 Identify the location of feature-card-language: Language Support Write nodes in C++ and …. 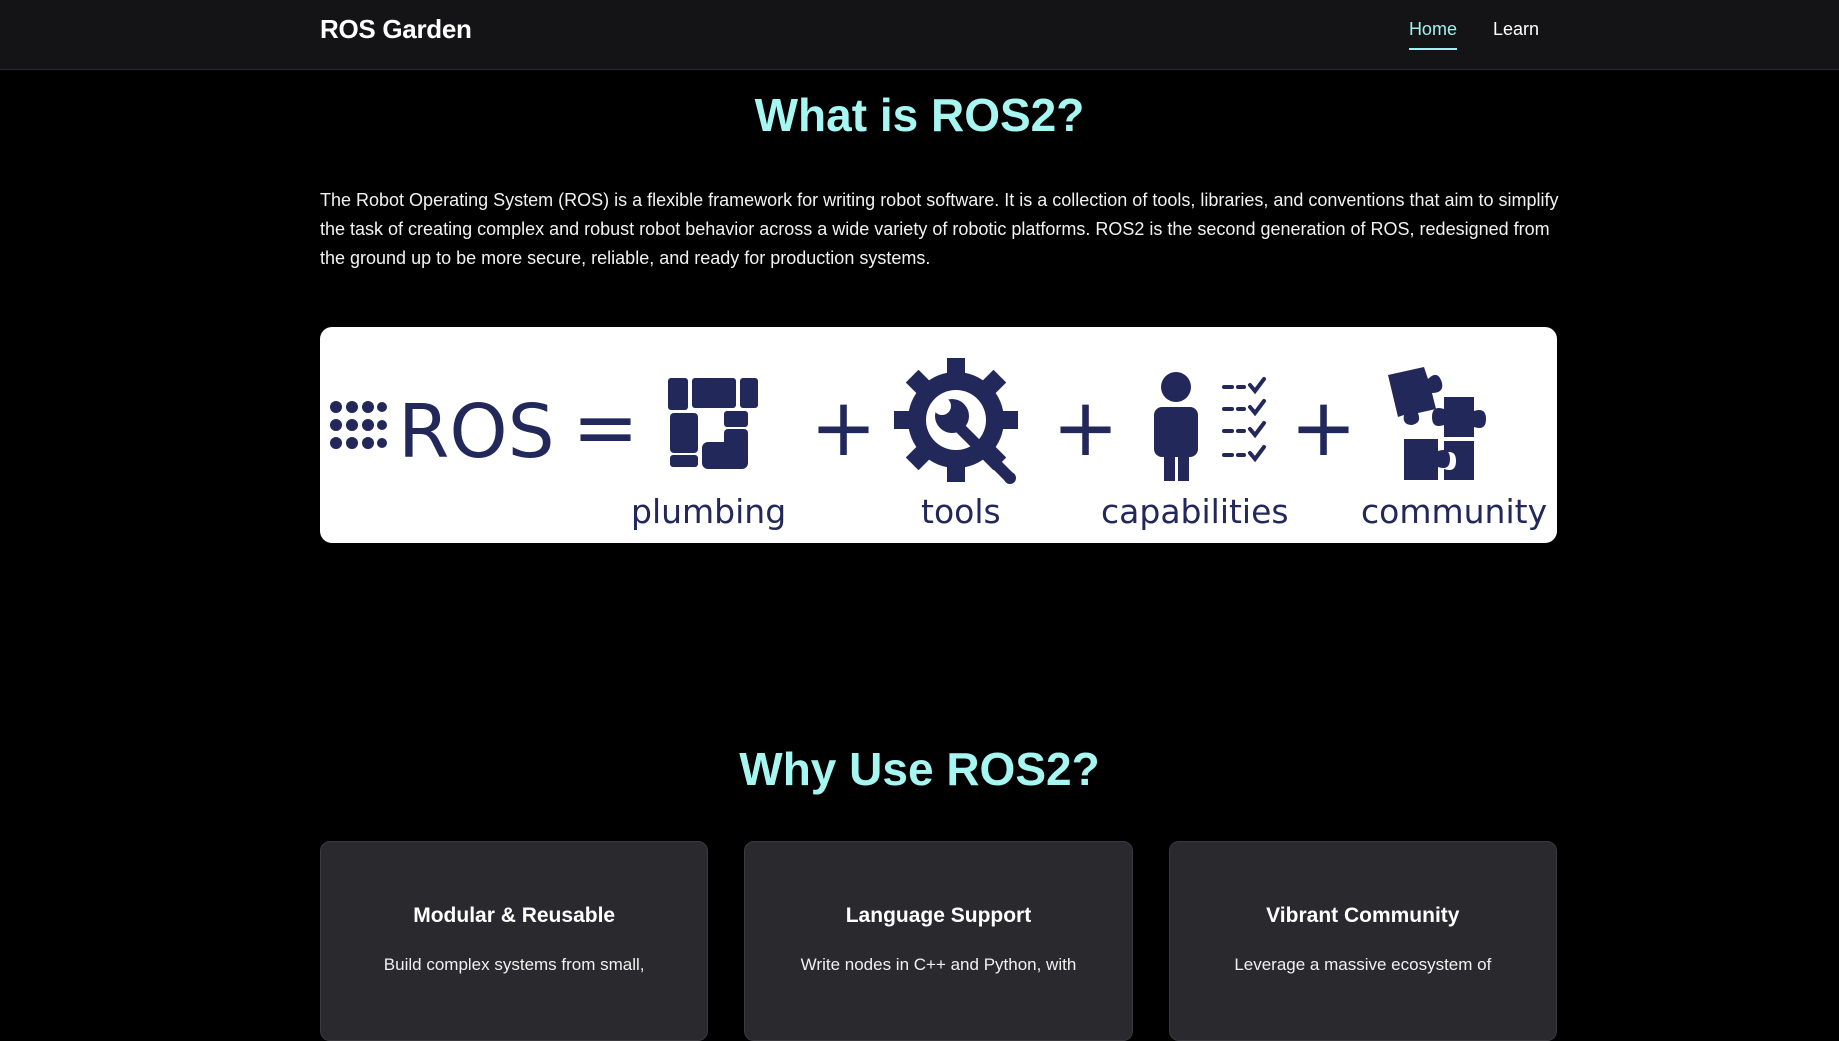
(938, 941).